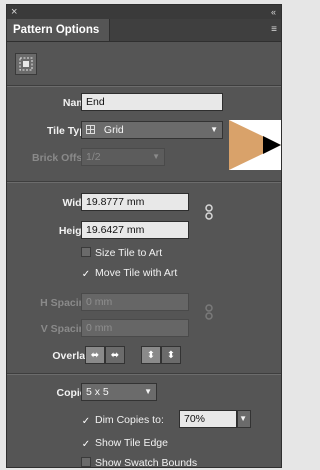 The image size is (320, 470). I want to click on left-in-front-icon: ⬌, so click(95, 355).